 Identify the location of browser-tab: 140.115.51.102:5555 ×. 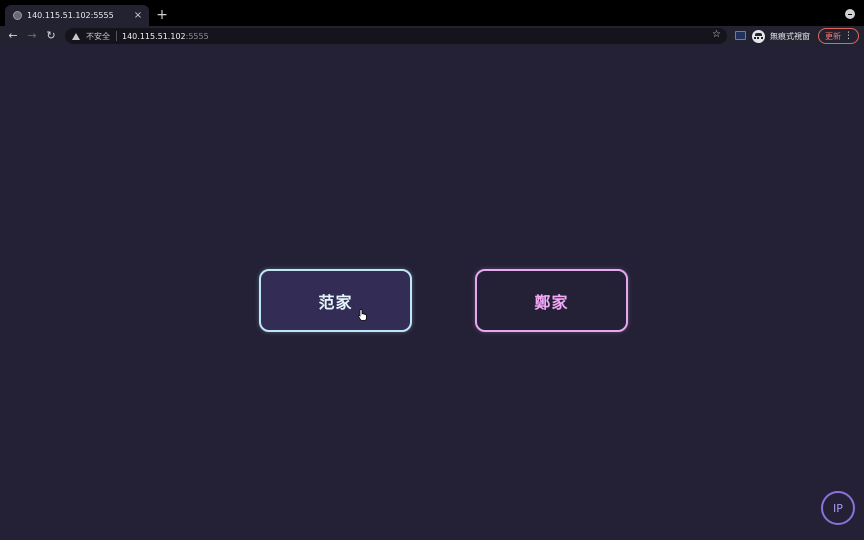
(77, 15).